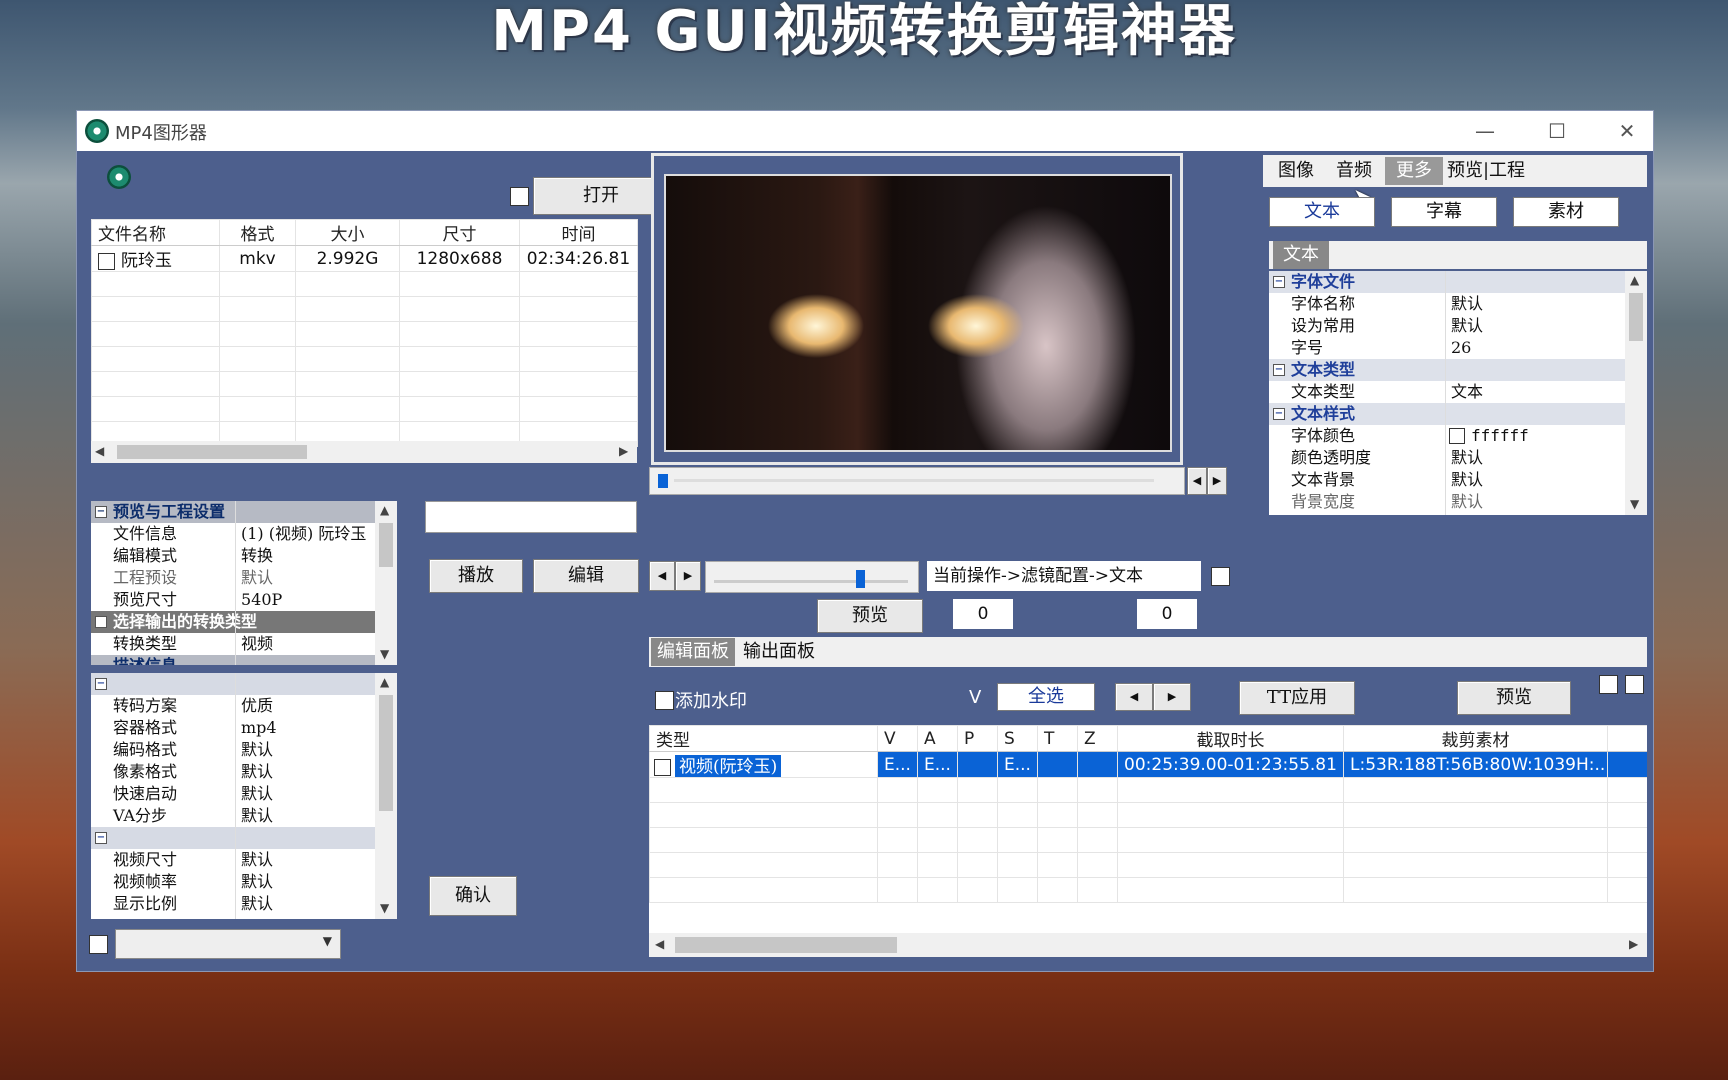  What do you see at coordinates (1046, 697) in the screenshot?
I see `select-all-button: 全选` at bounding box center [1046, 697].